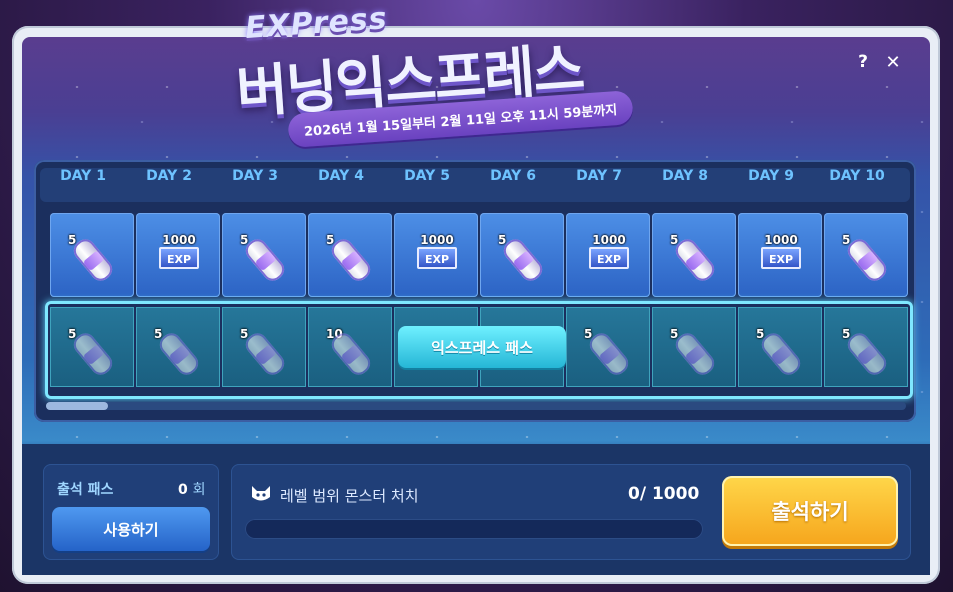 The height and width of the screenshot is (592, 953). Describe the element at coordinates (810, 511) in the screenshot. I see `attend-button: 출석하기` at that location.